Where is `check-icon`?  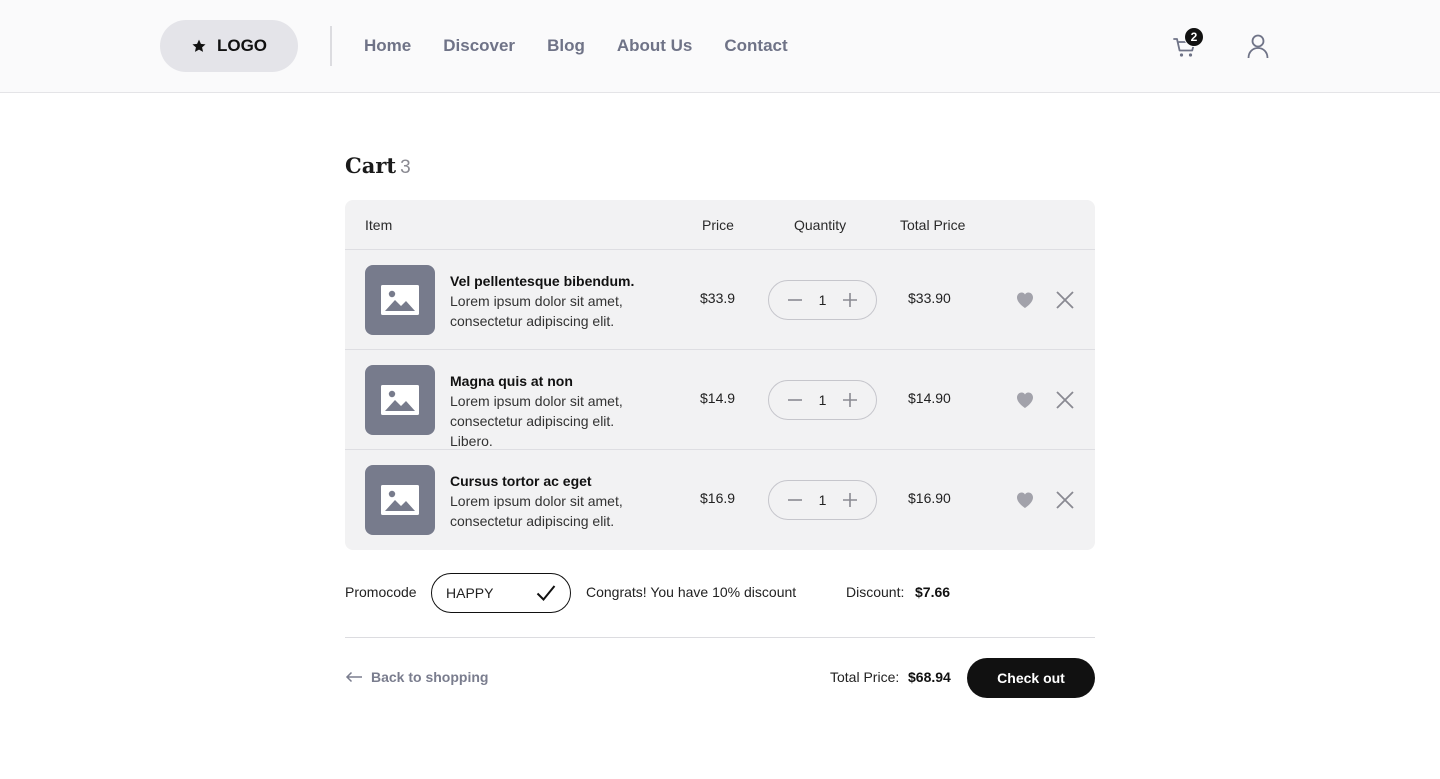
check-icon is located at coordinates (546, 593).